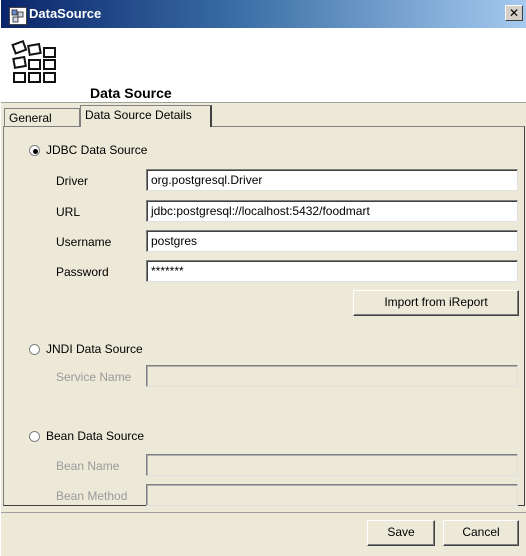 The image size is (526, 556). I want to click on jdbc-radio: JDBC Data Source, so click(88, 150).